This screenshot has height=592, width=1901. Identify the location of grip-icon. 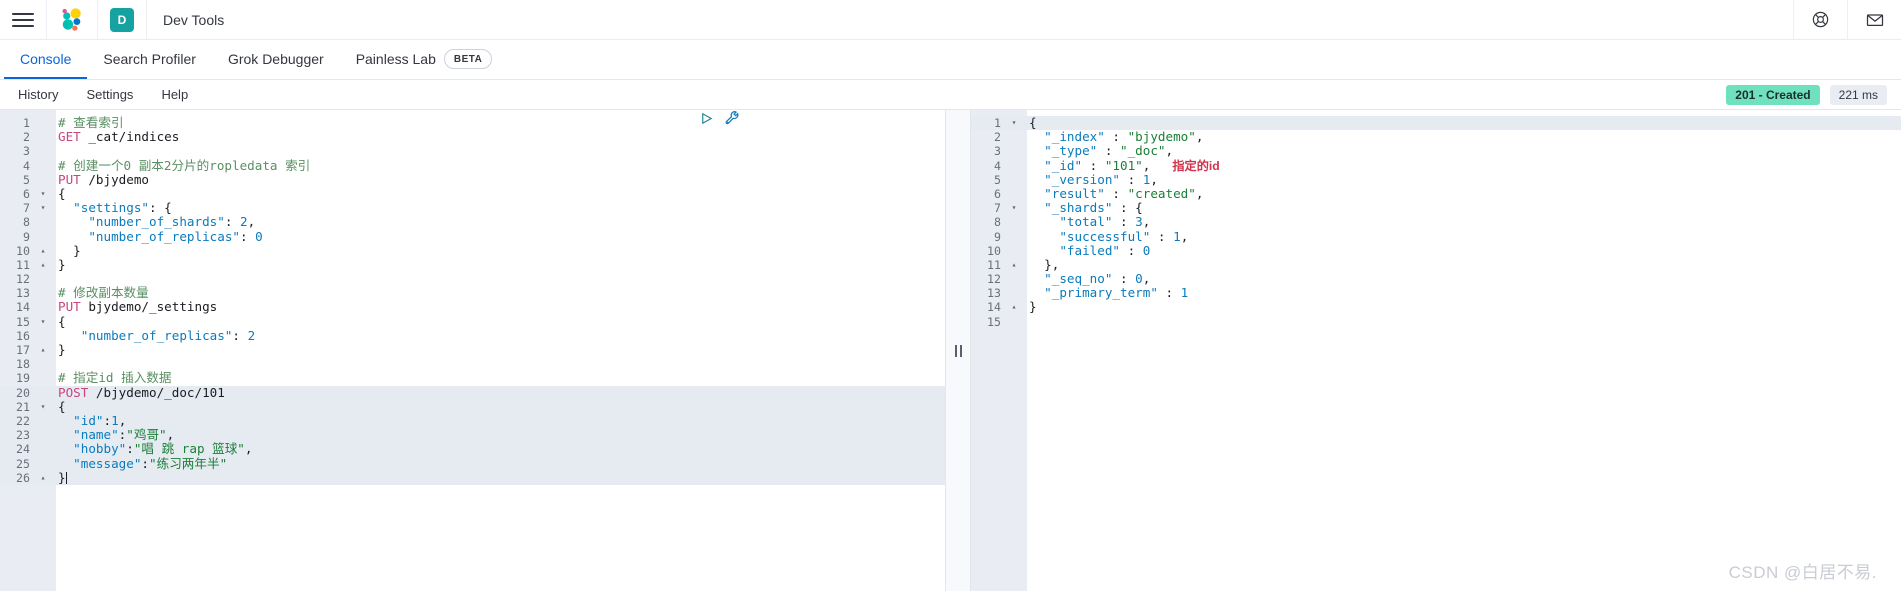
(958, 350).